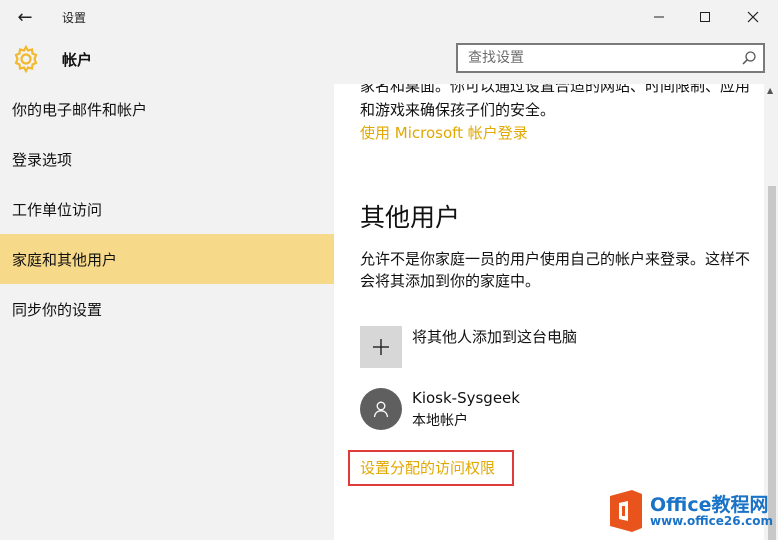  Describe the element at coordinates (167, 109) in the screenshot. I see `sidebar-item-email-accounts: 你的电子邮件和帐户` at that location.